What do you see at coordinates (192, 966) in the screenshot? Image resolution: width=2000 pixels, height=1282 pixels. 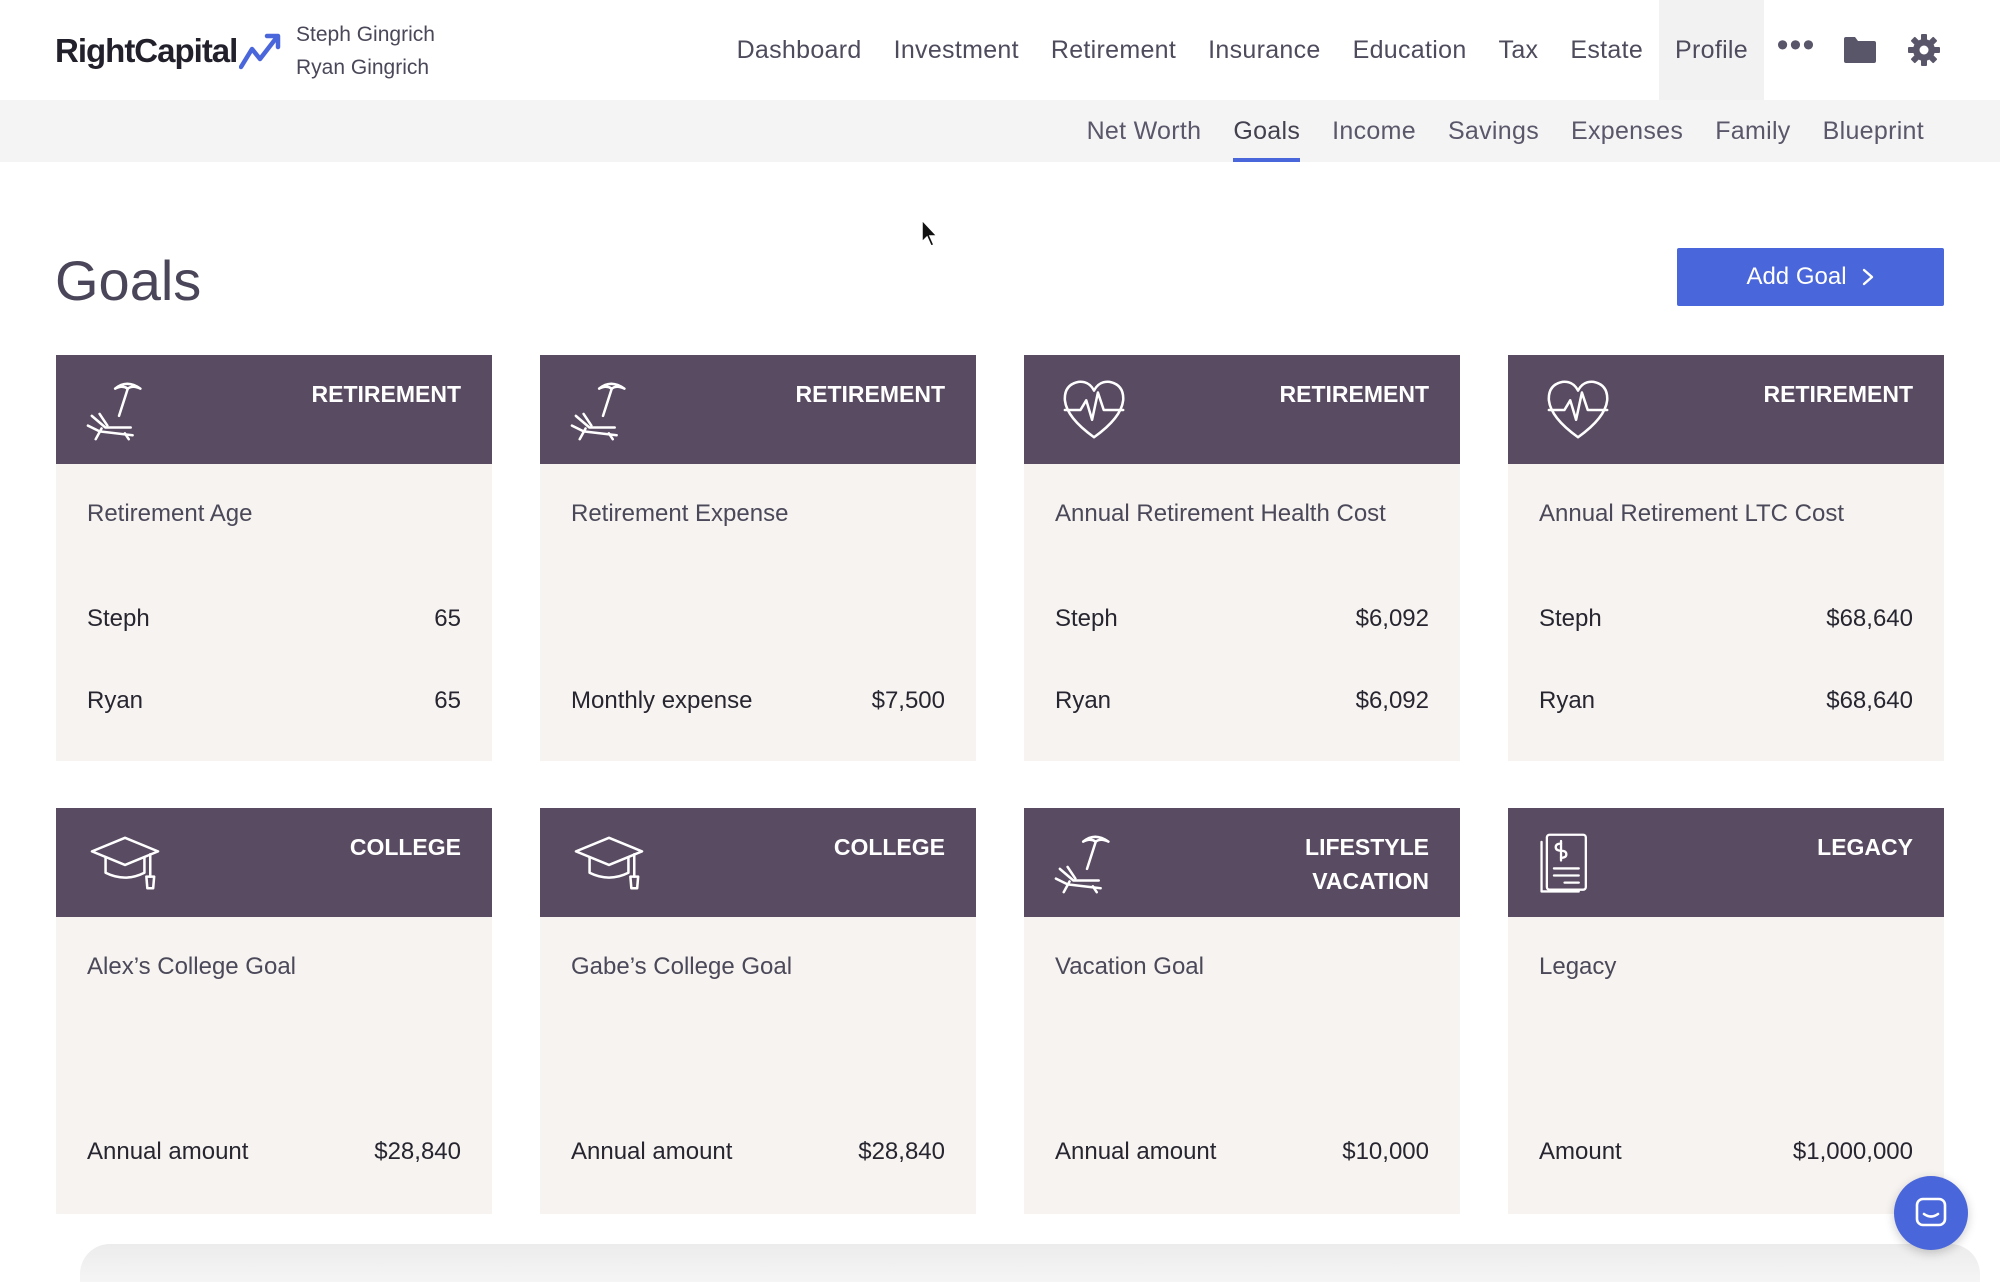 I see `card-title: Alex’s College Goal` at bounding box center [192, 966].